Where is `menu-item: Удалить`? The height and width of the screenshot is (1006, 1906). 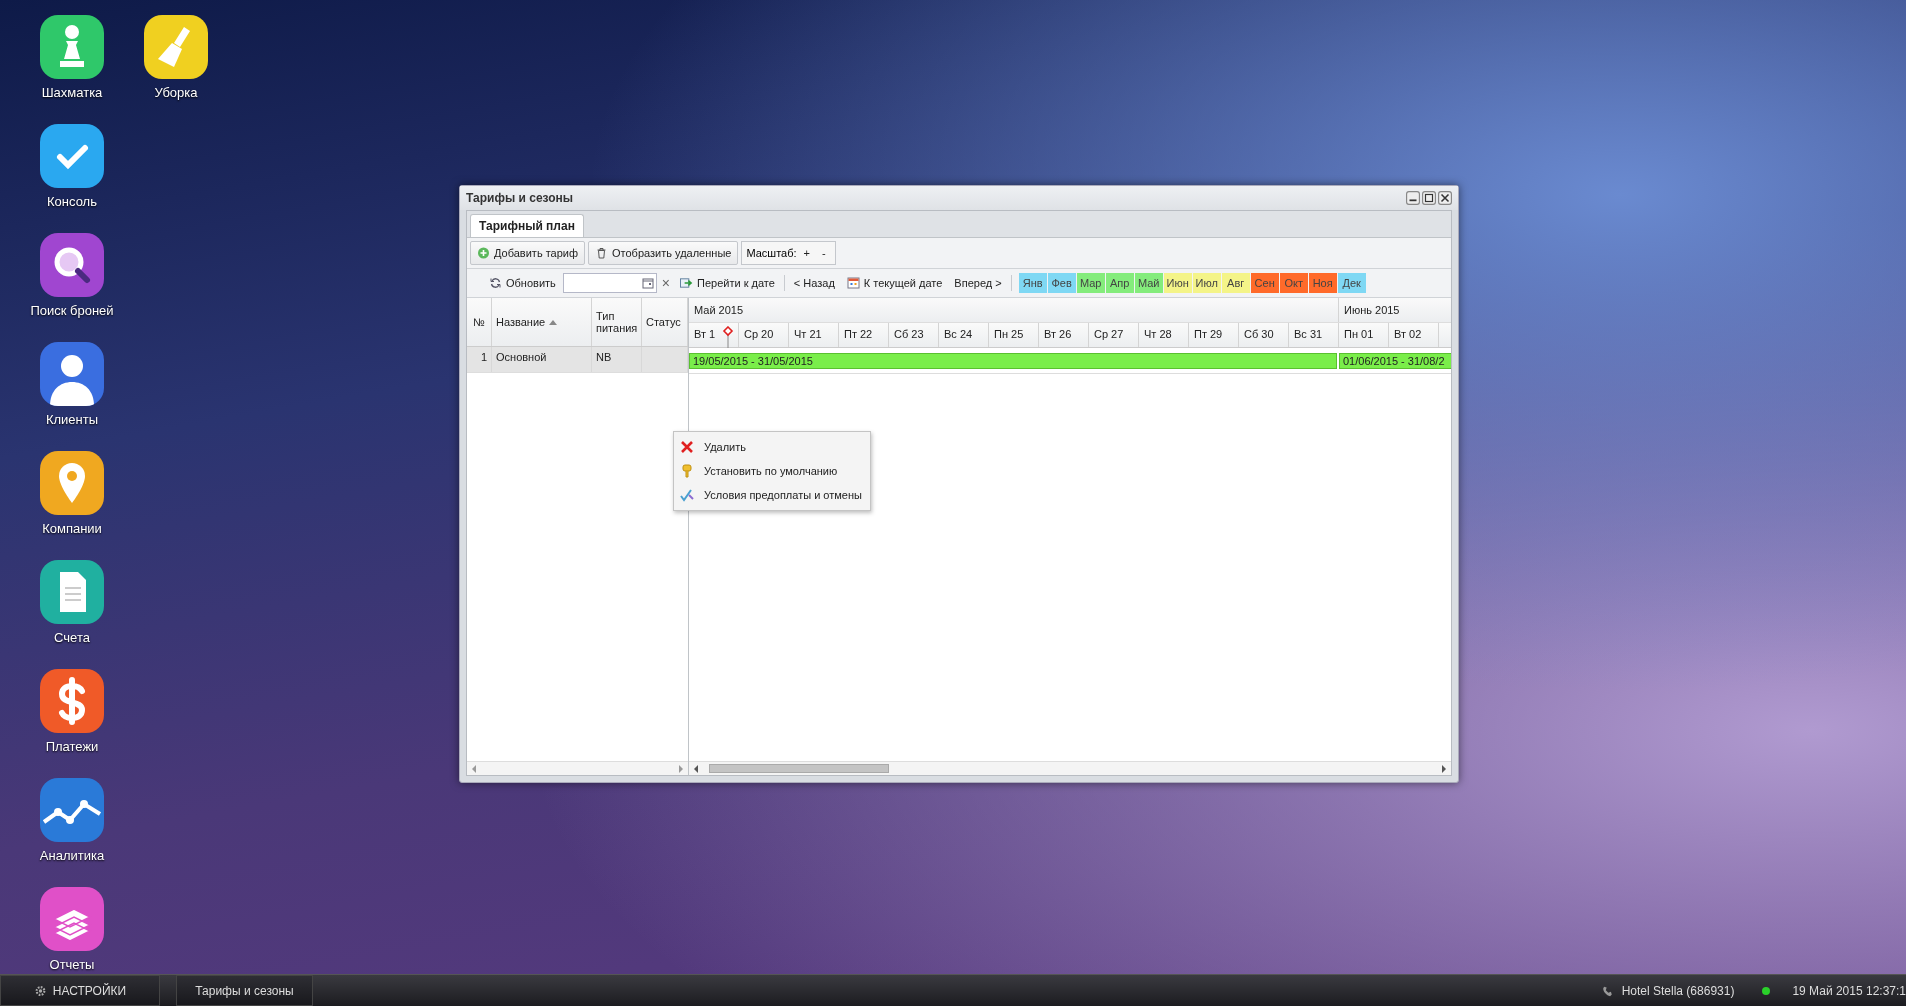 menu-item: Удалить is located at coordinates (772, 447).